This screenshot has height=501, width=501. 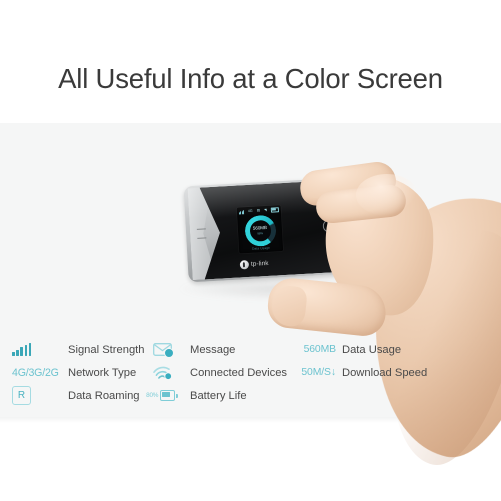 What do you see at coordinates (241, 211) in the screenshot?
I see `screen-signal-bars-icon` at bounding box center [241, 211].